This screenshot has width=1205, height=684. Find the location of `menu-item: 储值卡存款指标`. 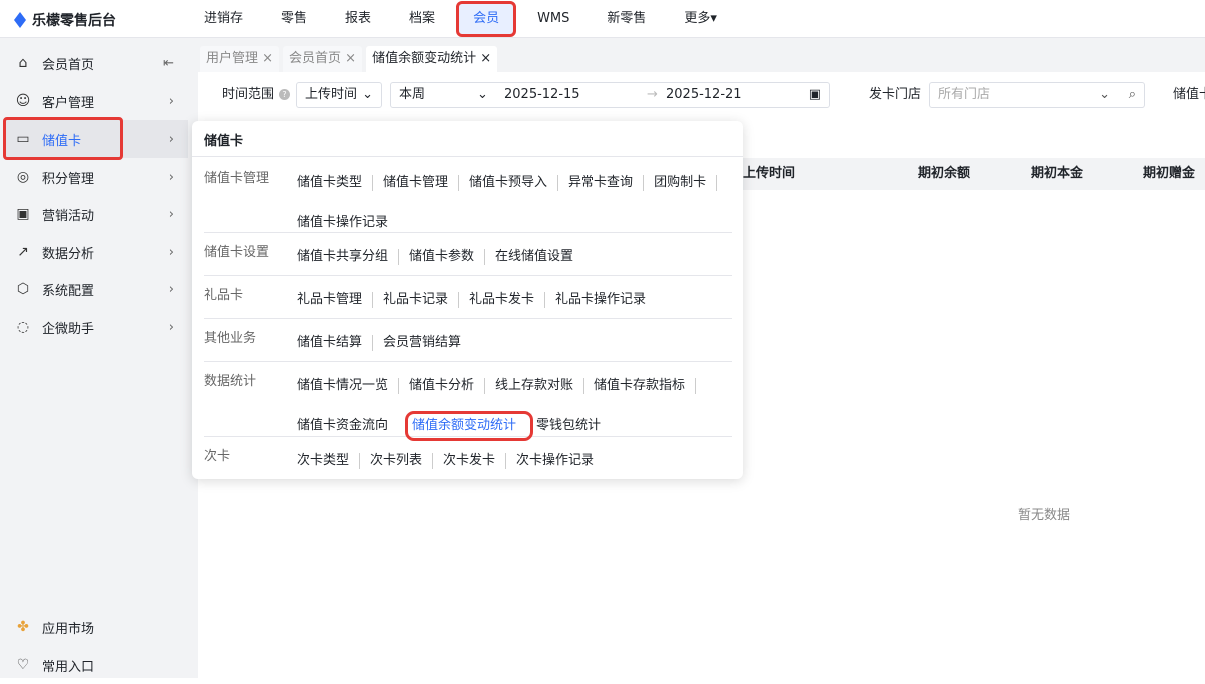

menu-item: 储值卡存款指标 is located at coordinates (645, 386).